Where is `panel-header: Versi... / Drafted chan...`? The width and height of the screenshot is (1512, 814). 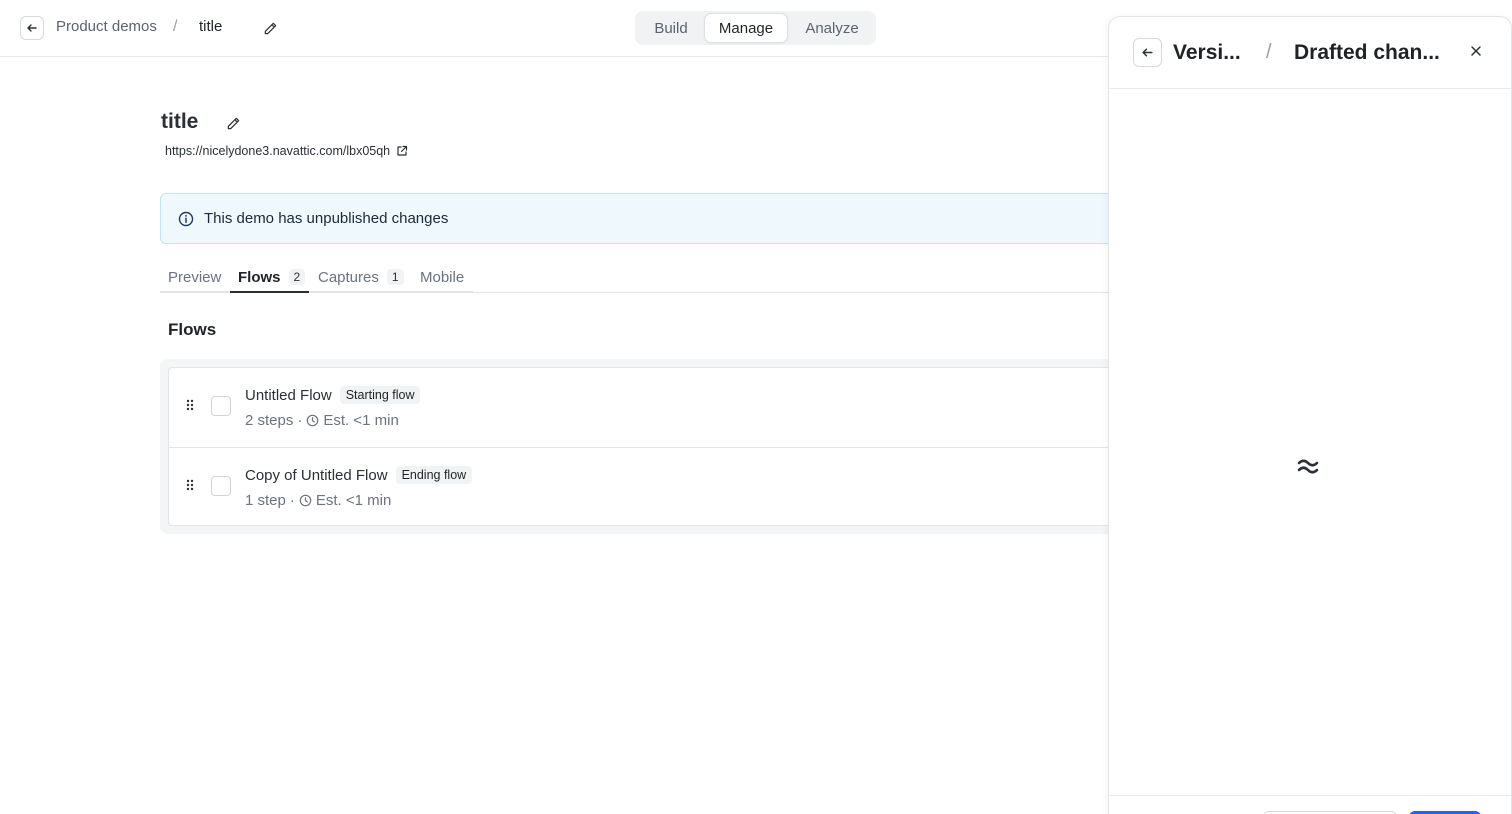 panel-header: Versi... / Drafted chan... is located at coordinates (1310, 53).